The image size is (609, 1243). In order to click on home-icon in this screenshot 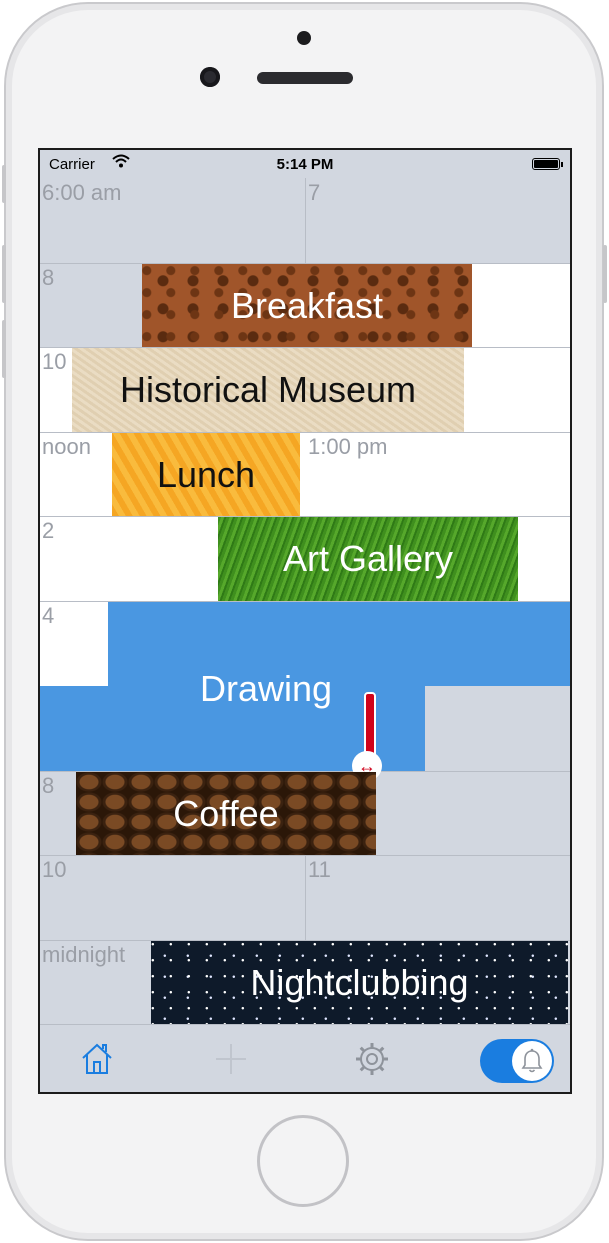, I will do `click(97, 1059)`.